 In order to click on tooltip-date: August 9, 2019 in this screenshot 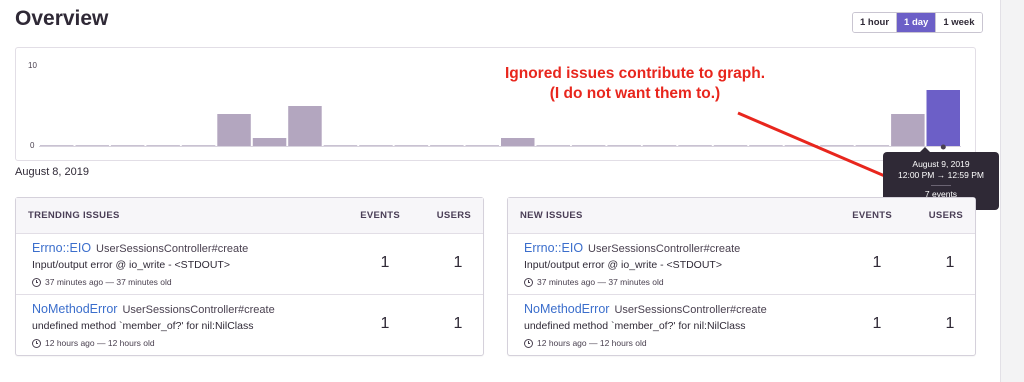, I will do `click(941, 164)`.